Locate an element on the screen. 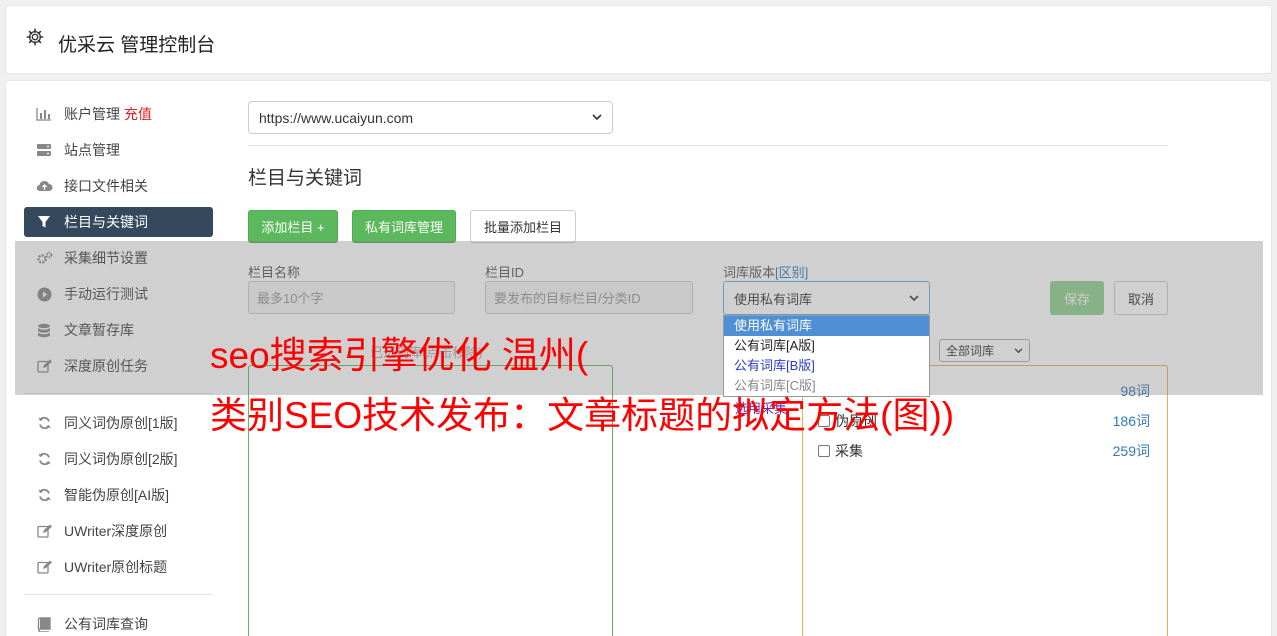 The width and height of the screenshot is (1277, 636). server-icon is located at coordinates (44, 150).